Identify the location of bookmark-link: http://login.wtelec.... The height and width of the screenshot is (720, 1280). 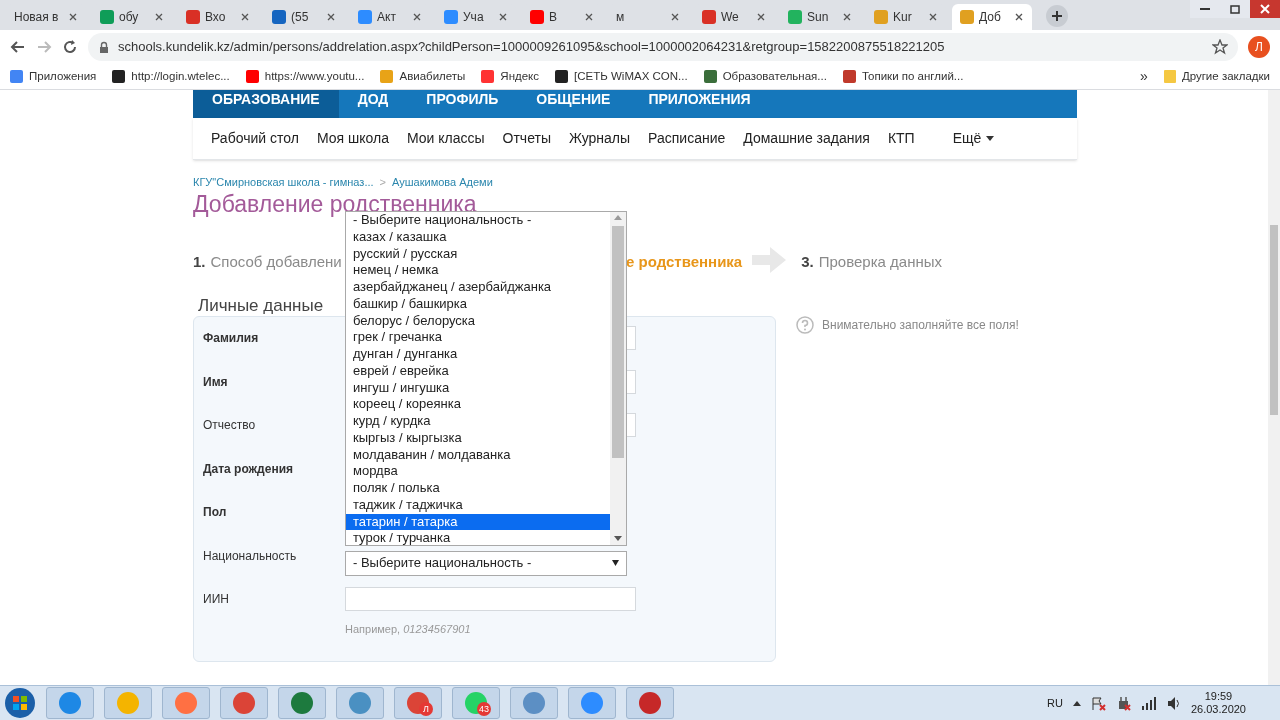
(180, 76).